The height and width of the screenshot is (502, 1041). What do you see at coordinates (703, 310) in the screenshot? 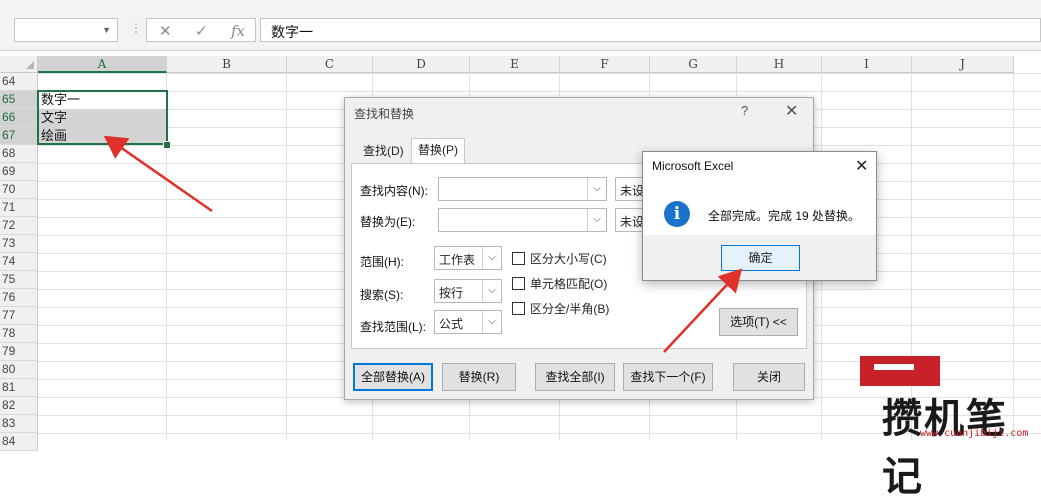
I see `arrow-to-ok-button` at bounding box center [703, 310].